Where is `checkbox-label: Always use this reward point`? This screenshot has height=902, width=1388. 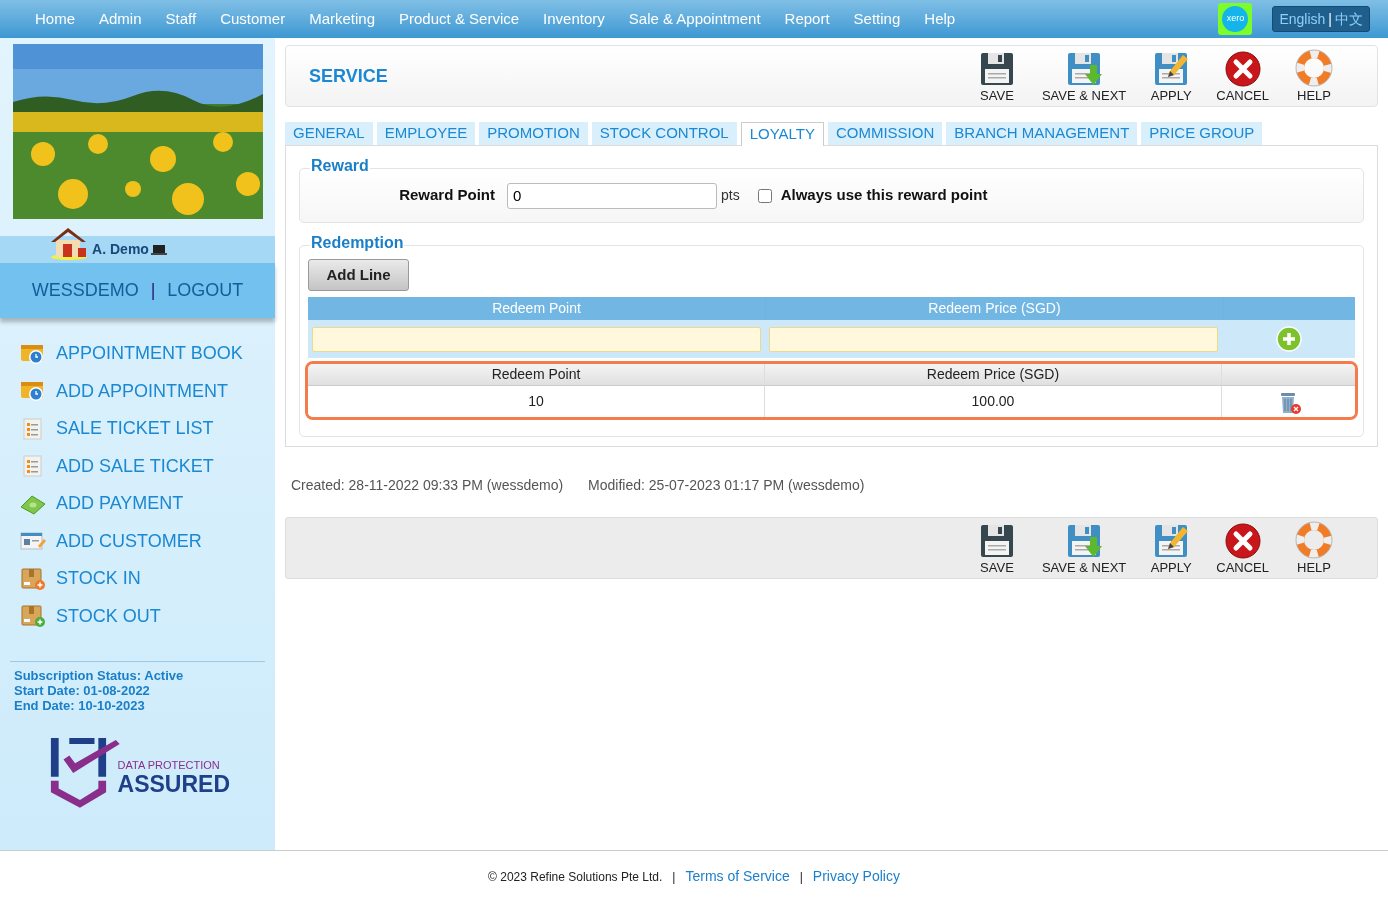 checkbox-label: Always use this reward point is located at coordinates (884, 195).